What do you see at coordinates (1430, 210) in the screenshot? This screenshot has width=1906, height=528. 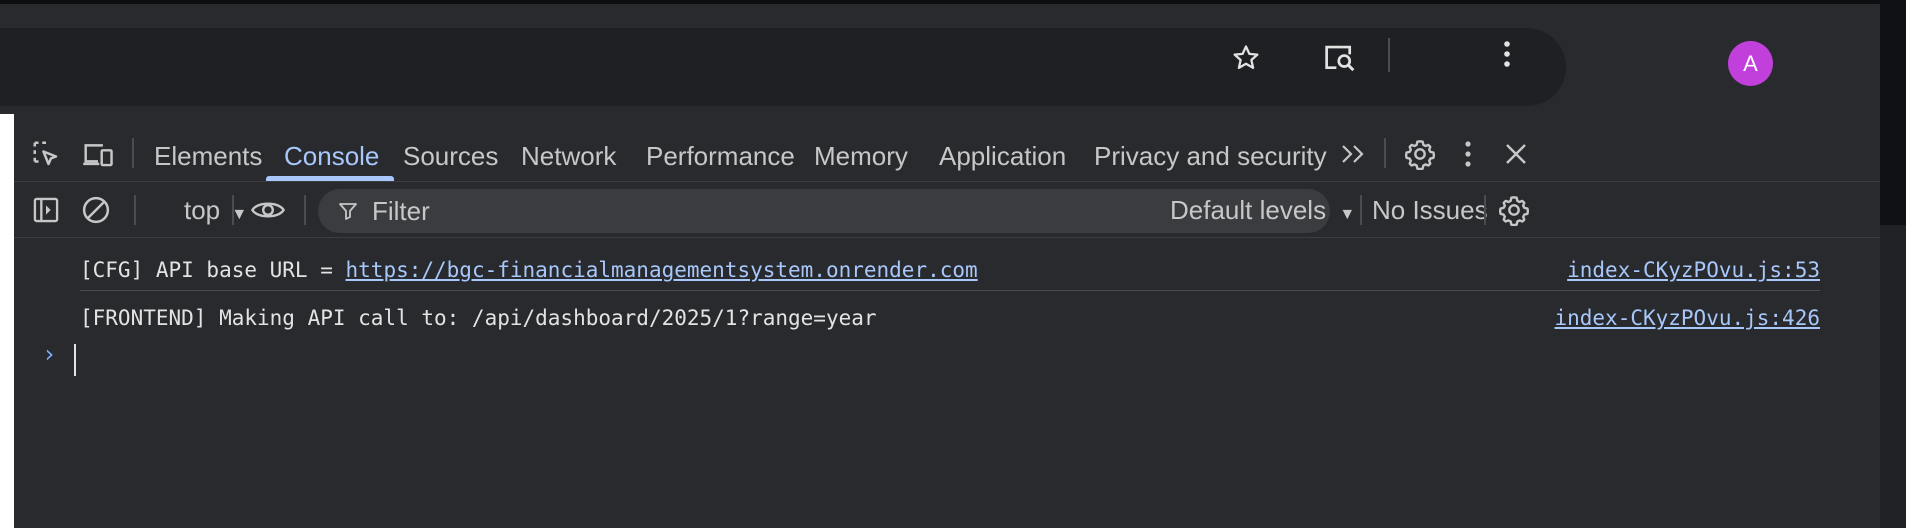 I see `issues-button: No Issues` at bounding box center [1430, 210].